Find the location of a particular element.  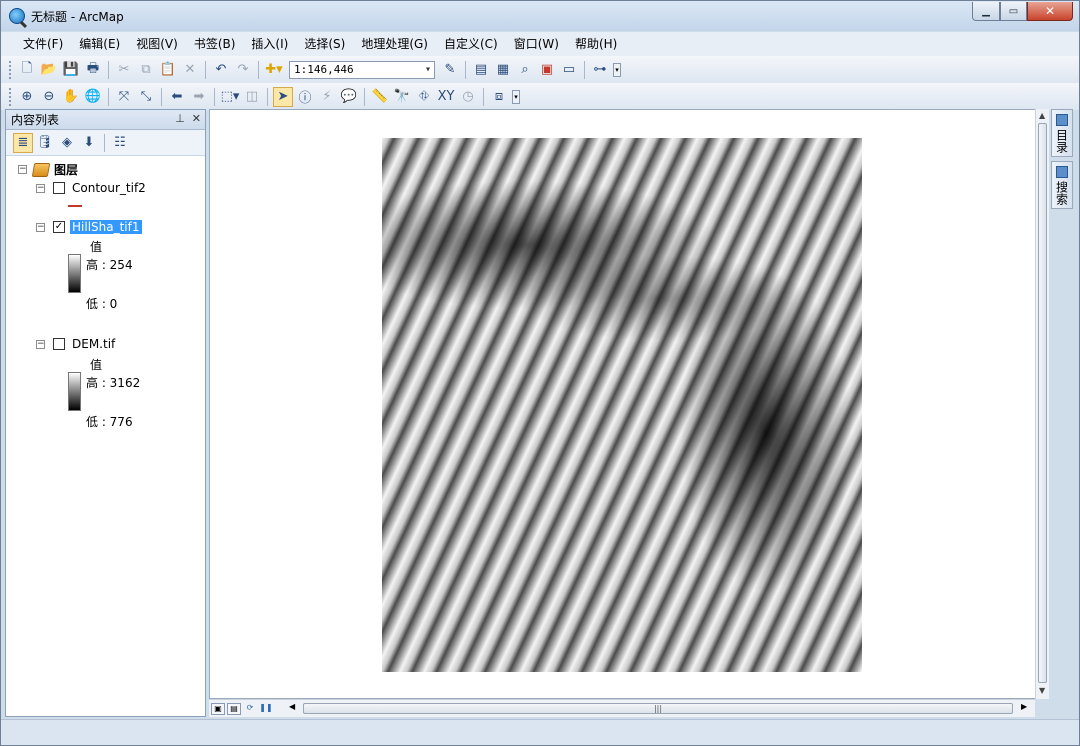

map-vertical-scrollbar: ▲ ▼ is located at coordinates (1042, 404).